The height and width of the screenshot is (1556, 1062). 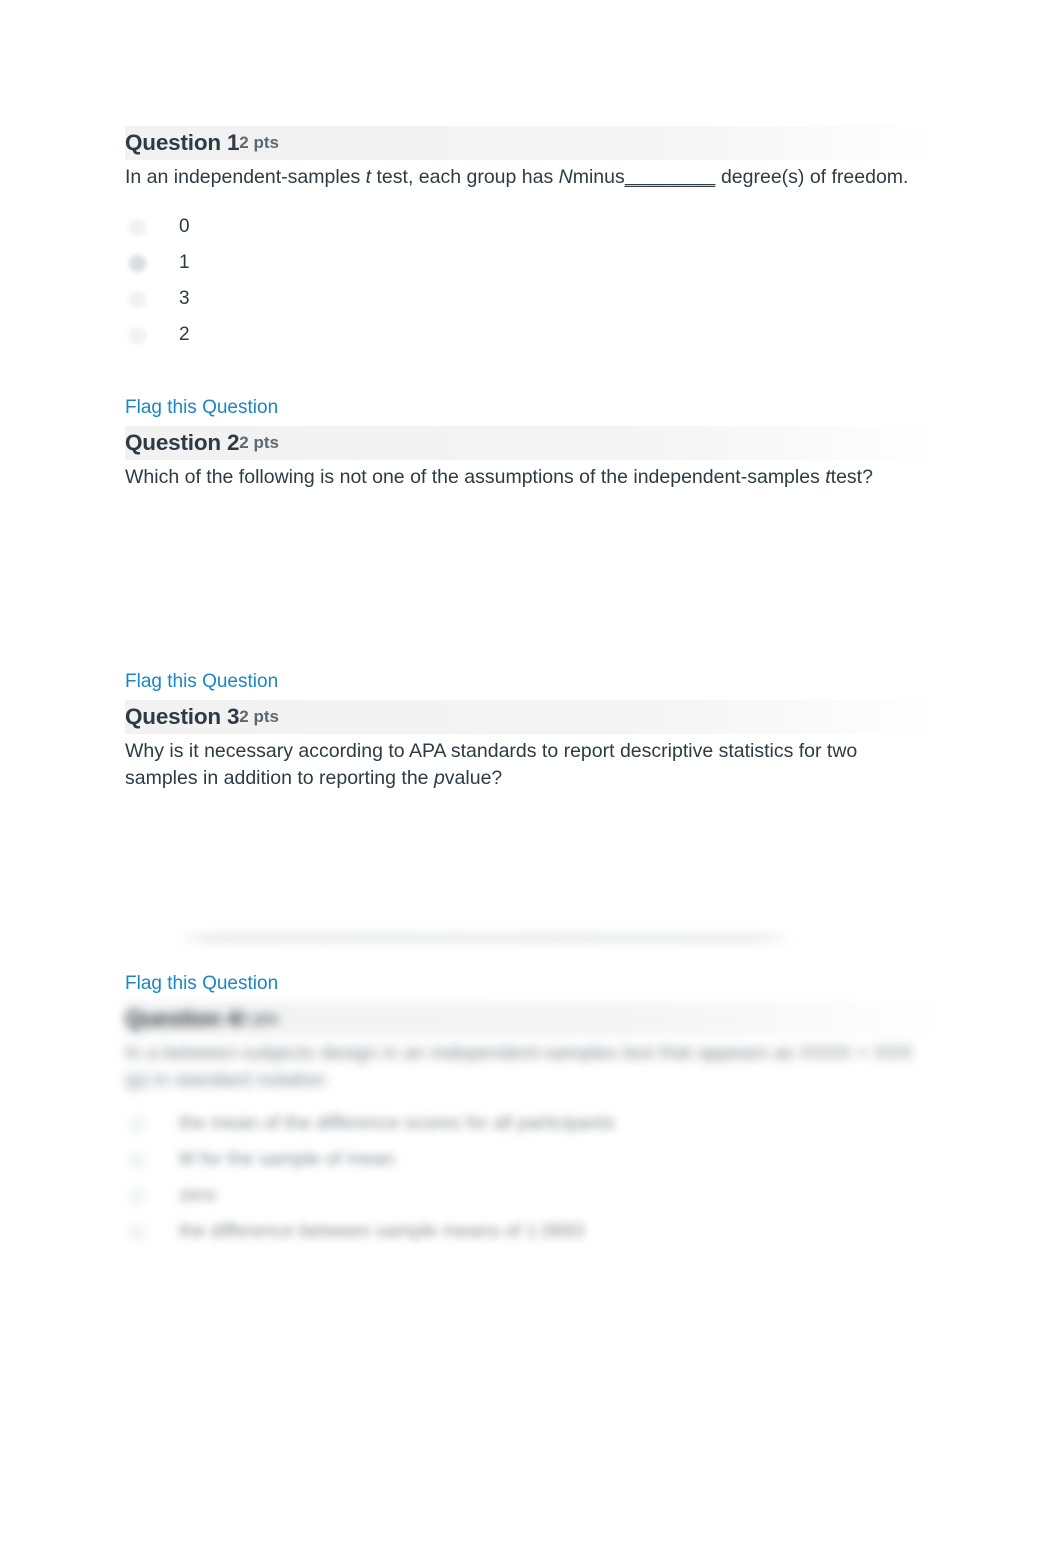 I want to click on question-3-points: 2 pts, so click(x=259, y=716).